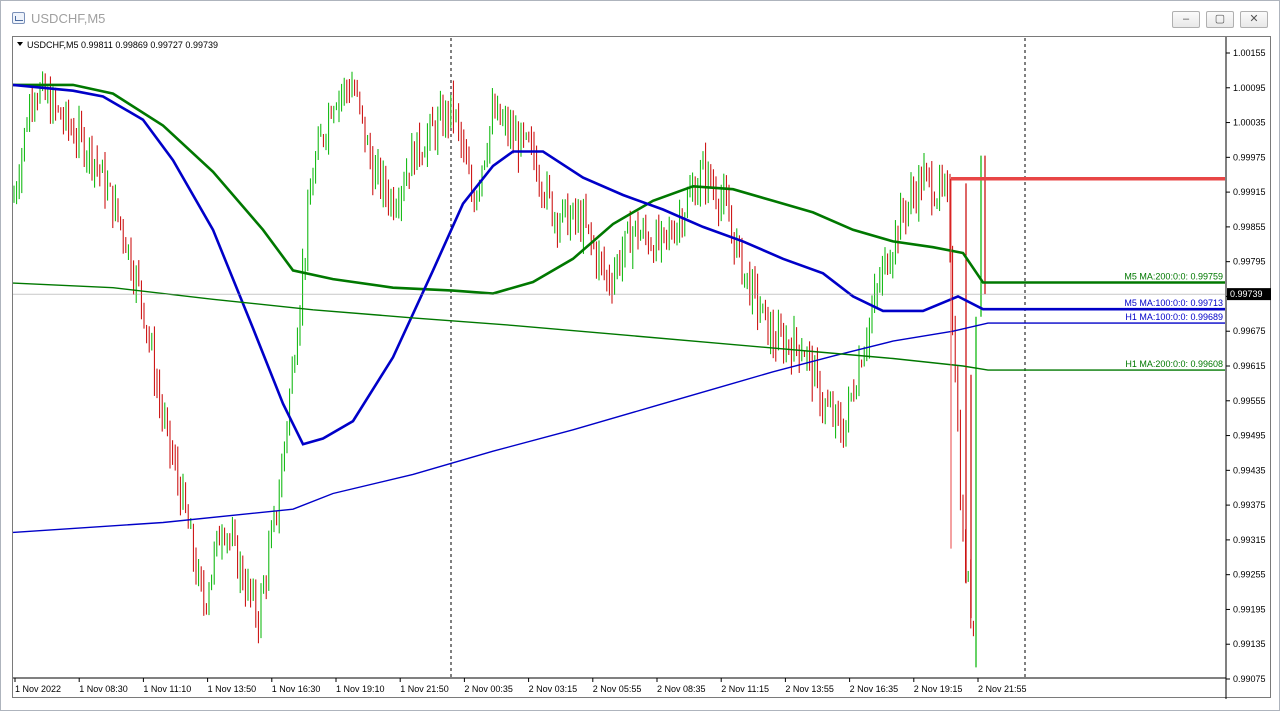 The height and width of the screenshot is (711, 1280). What do you see at coordinates (553, 689) in the screenshot?
I see `x-tick-label: 2 Nov 03:15` at bounding box center [553, 689].